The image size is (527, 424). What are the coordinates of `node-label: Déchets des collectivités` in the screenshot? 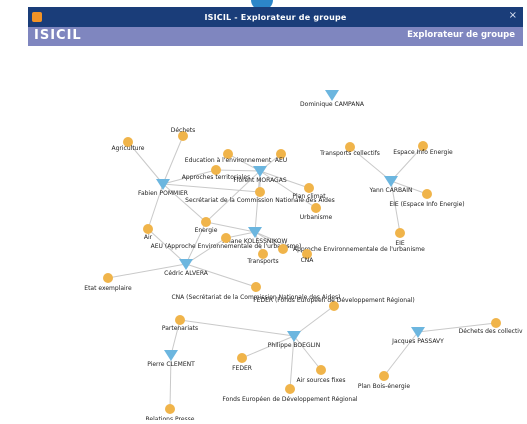 It's located at (491, 331).